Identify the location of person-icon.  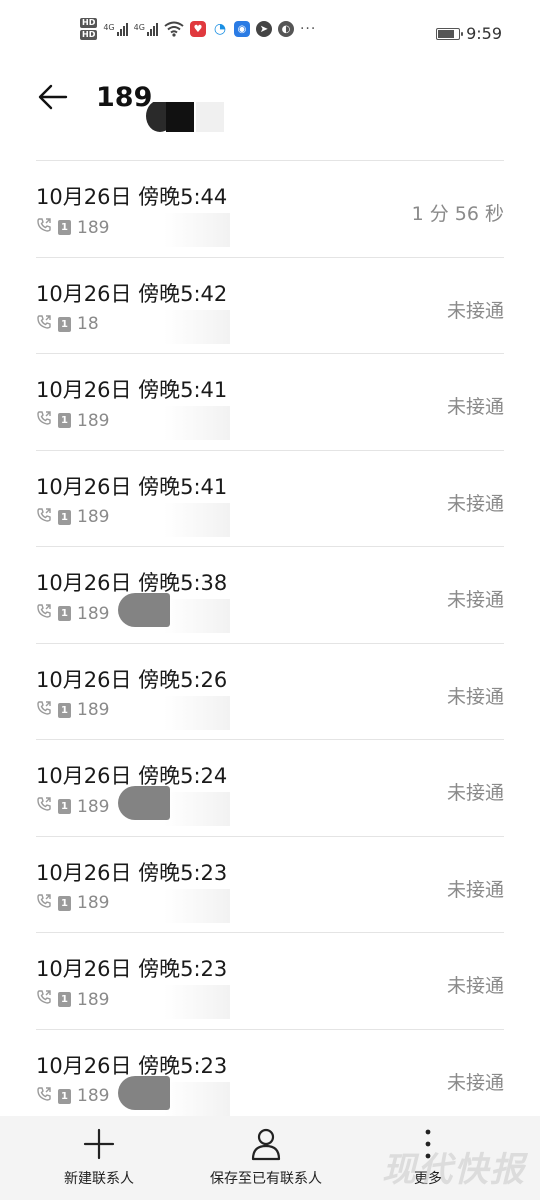
(266, 1144).